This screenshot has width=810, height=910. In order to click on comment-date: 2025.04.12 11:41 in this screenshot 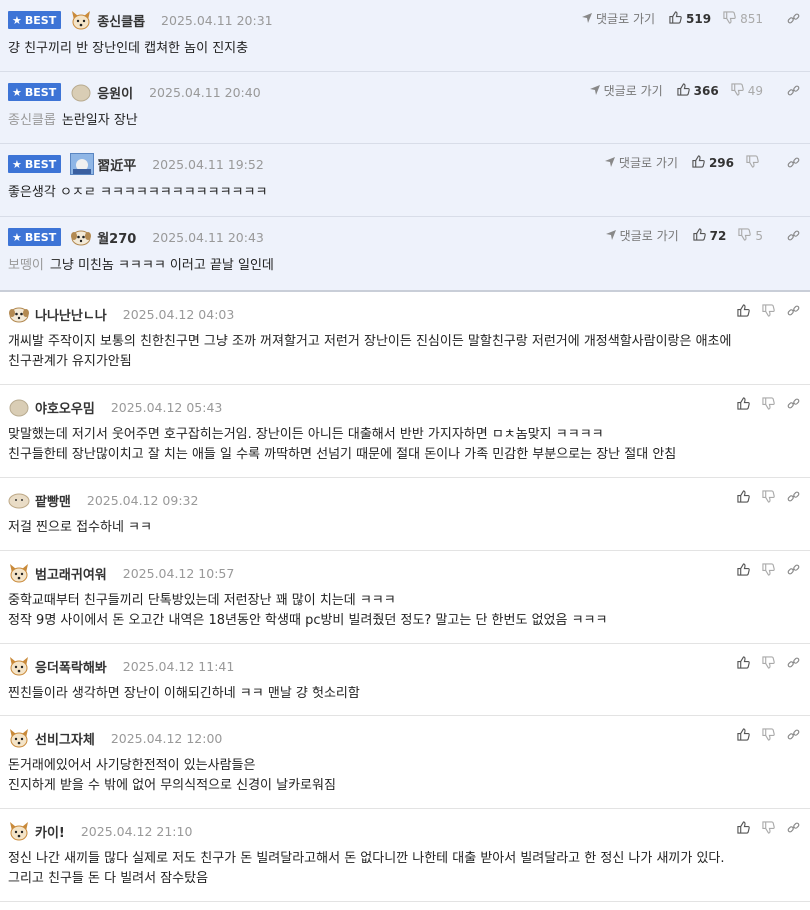, I will do `click(178, 666)`.